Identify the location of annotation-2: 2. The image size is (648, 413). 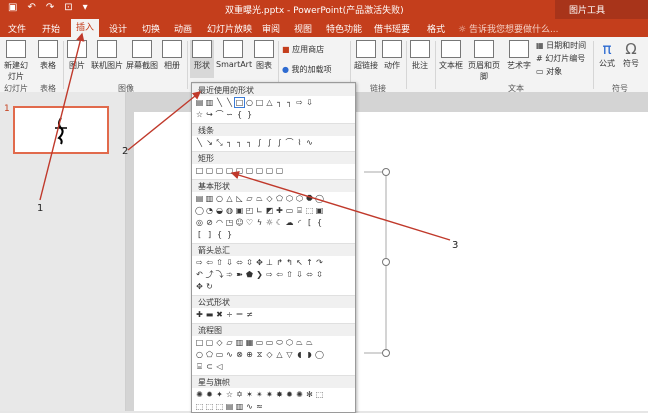
(125, 151).